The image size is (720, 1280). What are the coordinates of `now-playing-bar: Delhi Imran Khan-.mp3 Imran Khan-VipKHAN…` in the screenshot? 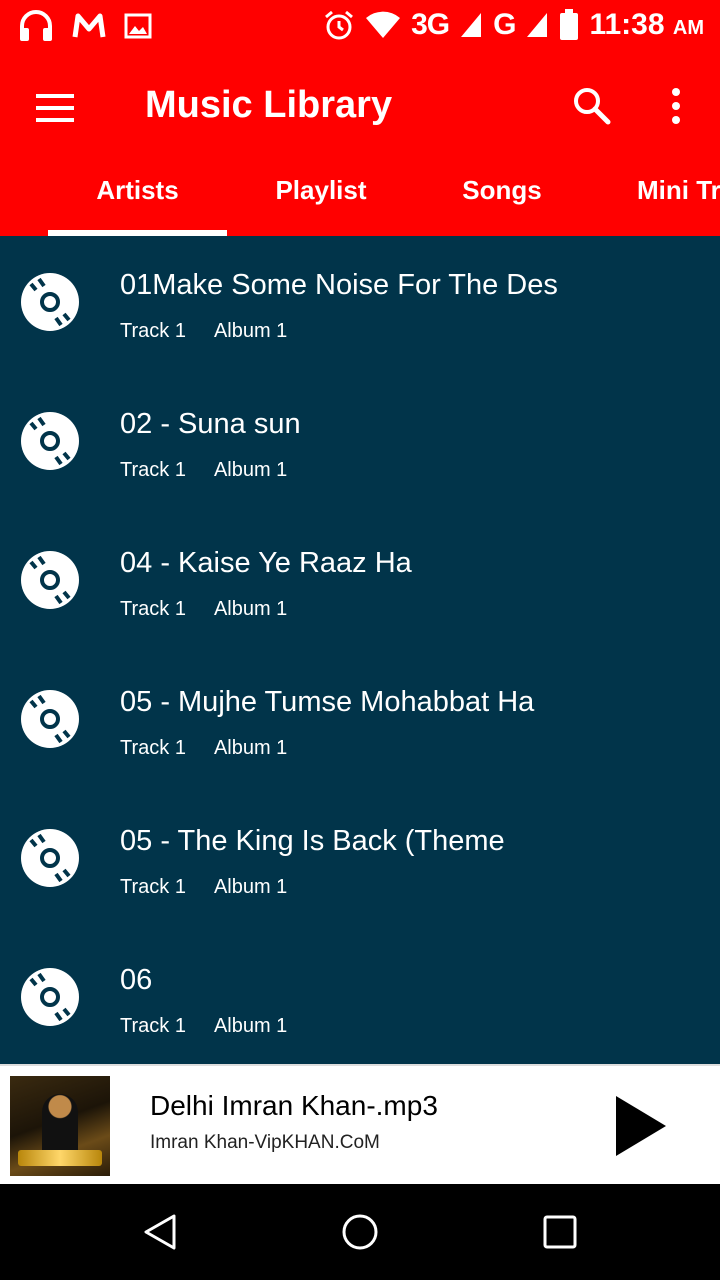 It's located at (360, 1124).